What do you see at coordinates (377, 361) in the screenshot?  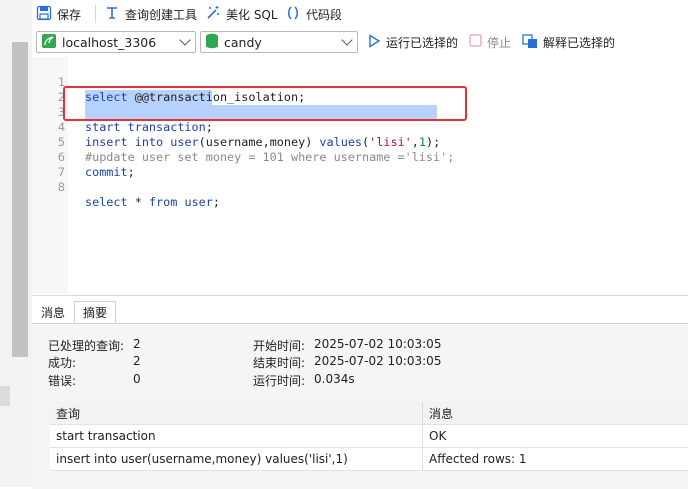 I see `end-time-value: 2025-07-02 10:03:05` at bounding box center [377, 361].